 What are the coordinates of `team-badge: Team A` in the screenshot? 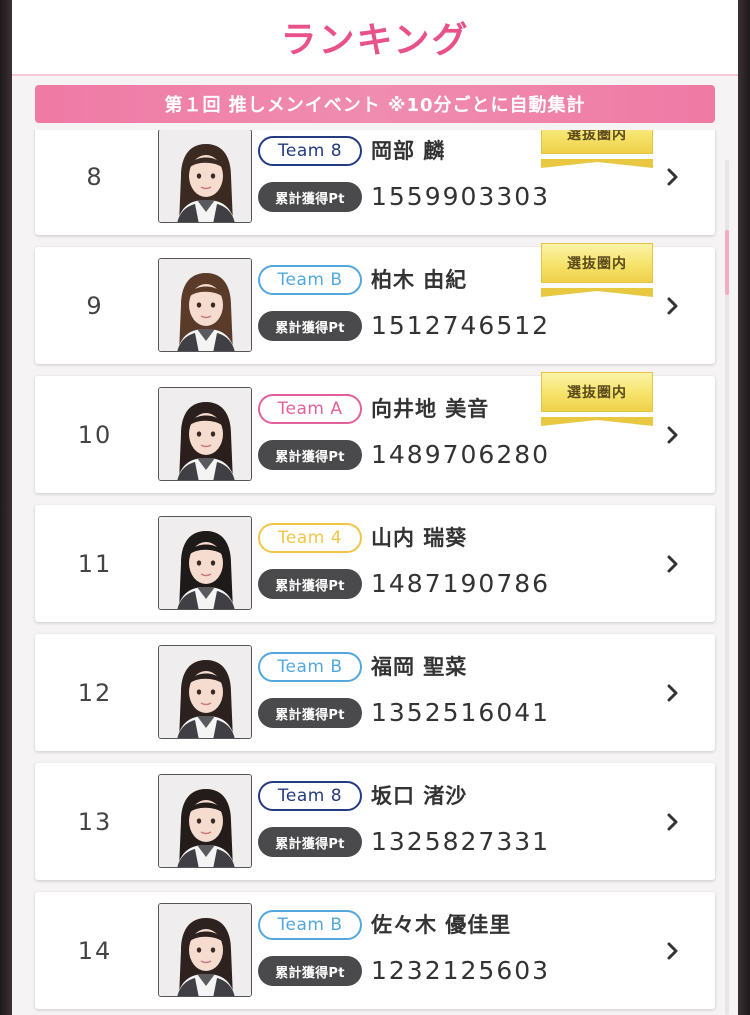 It's located at (310, 409).